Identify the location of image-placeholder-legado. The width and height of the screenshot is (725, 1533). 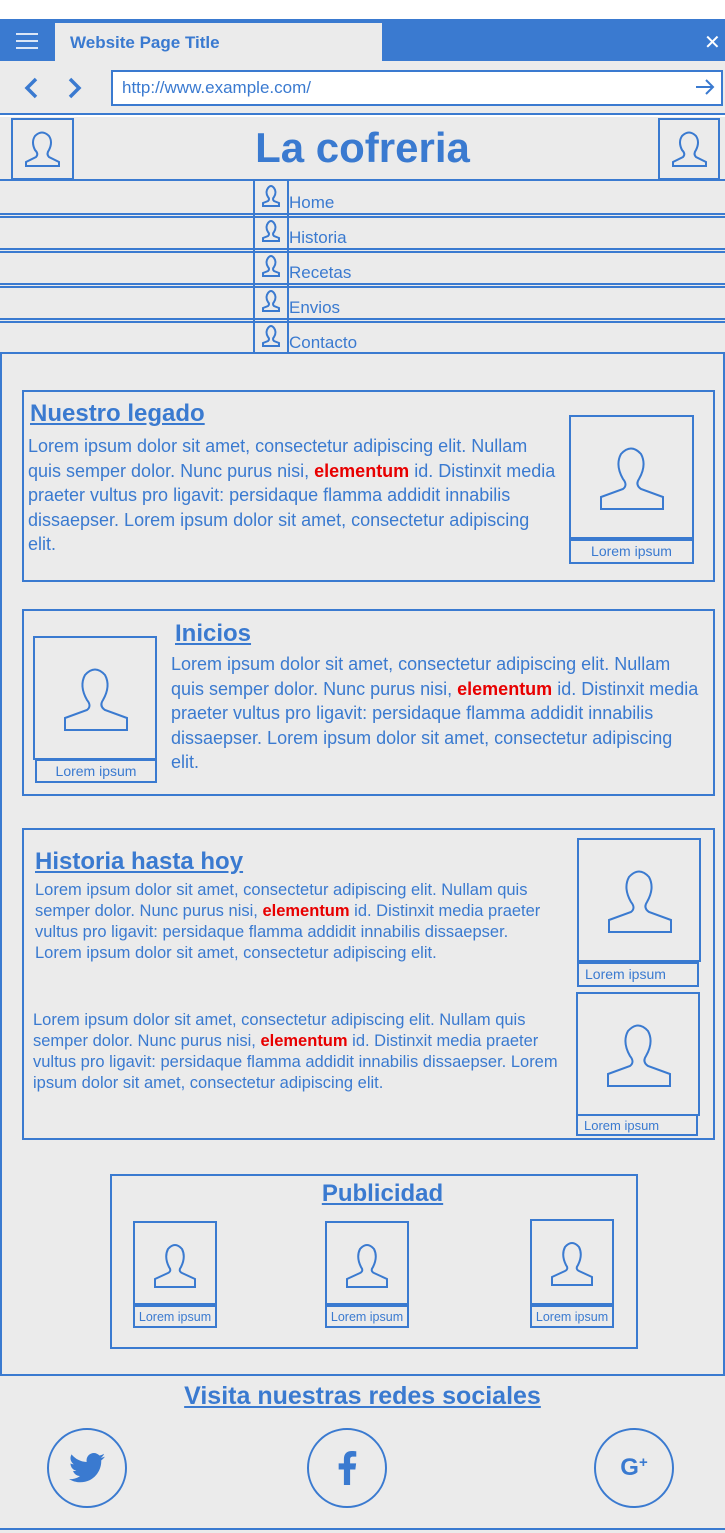
(631, 477).